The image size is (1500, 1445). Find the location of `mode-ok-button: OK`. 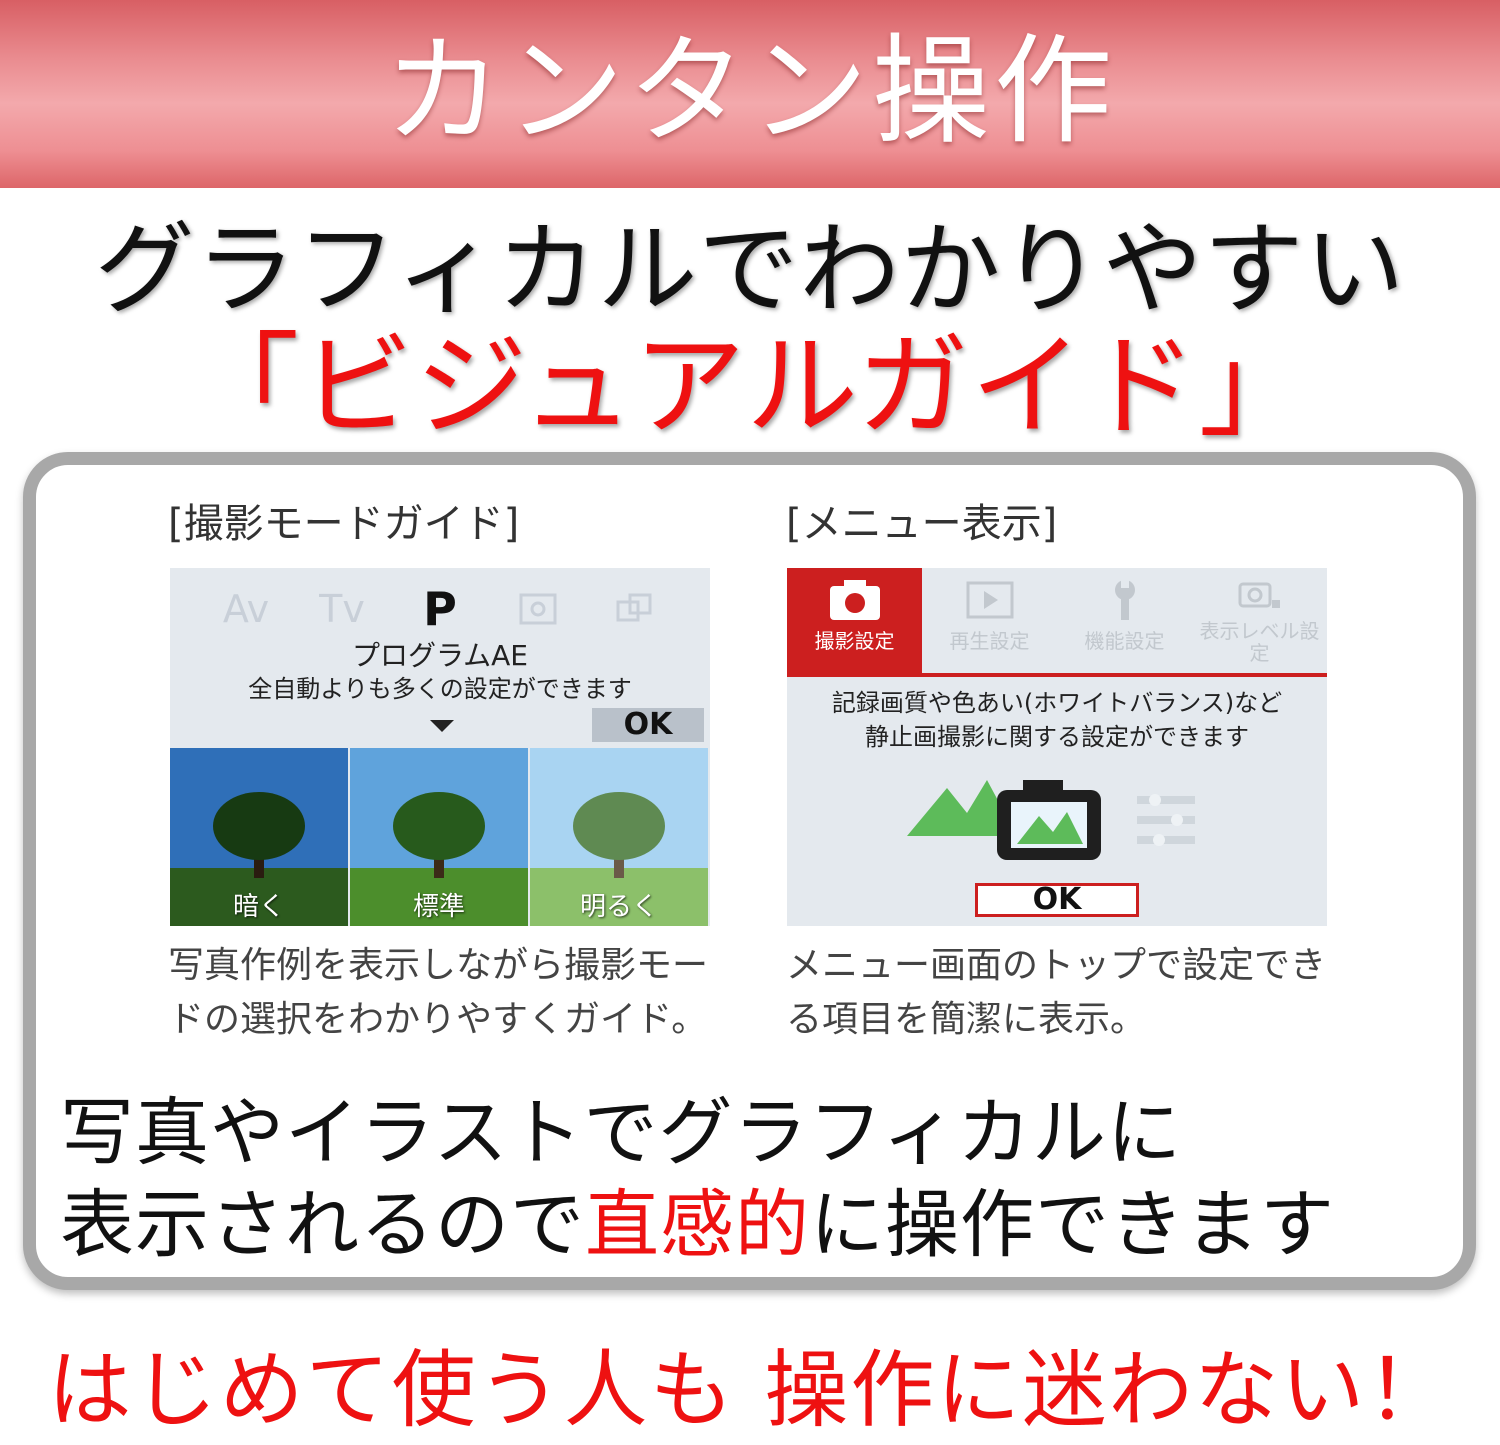

mode-ok-button: OK is located at coordinates (648, 725).